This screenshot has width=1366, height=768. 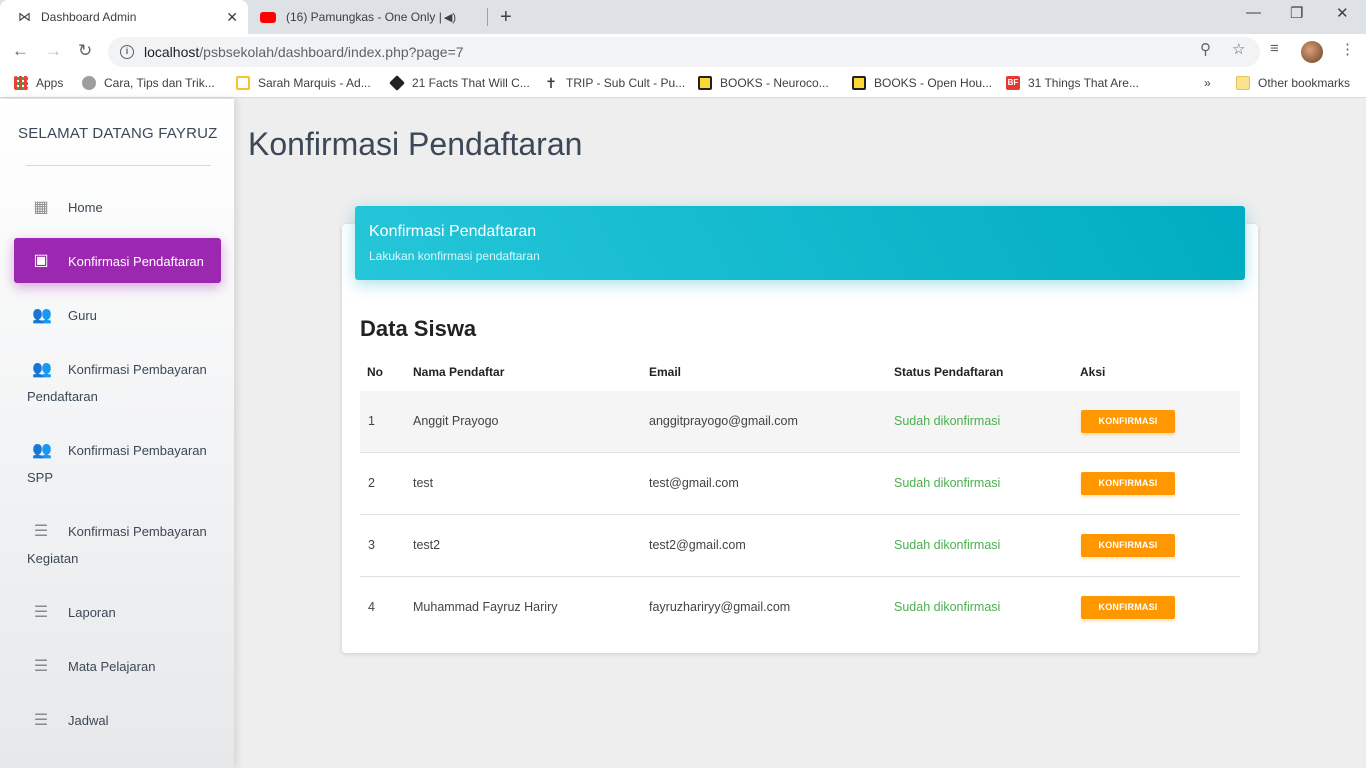 What do you see at coordinates (720, 607) in the screenshot?
I see `cell-email: fayruzhariryy@gmail.com` at bounding box center [720, 607].